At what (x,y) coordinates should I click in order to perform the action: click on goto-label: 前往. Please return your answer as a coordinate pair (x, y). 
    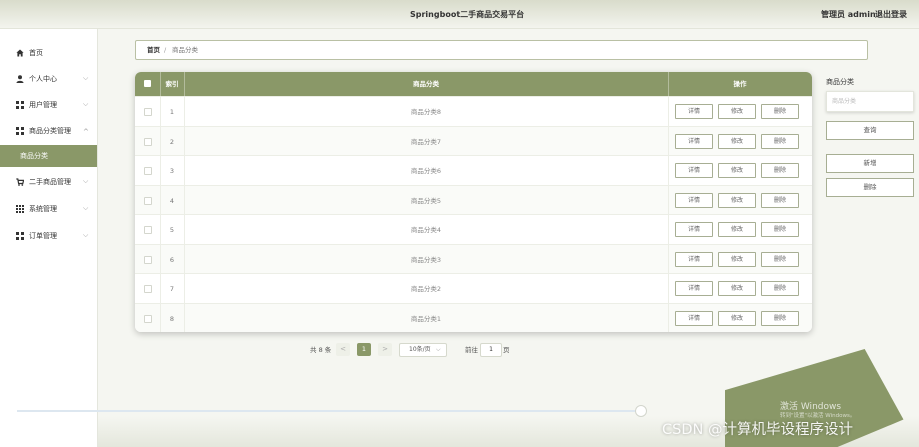
    Looking at the image, I should click on (471, 350).